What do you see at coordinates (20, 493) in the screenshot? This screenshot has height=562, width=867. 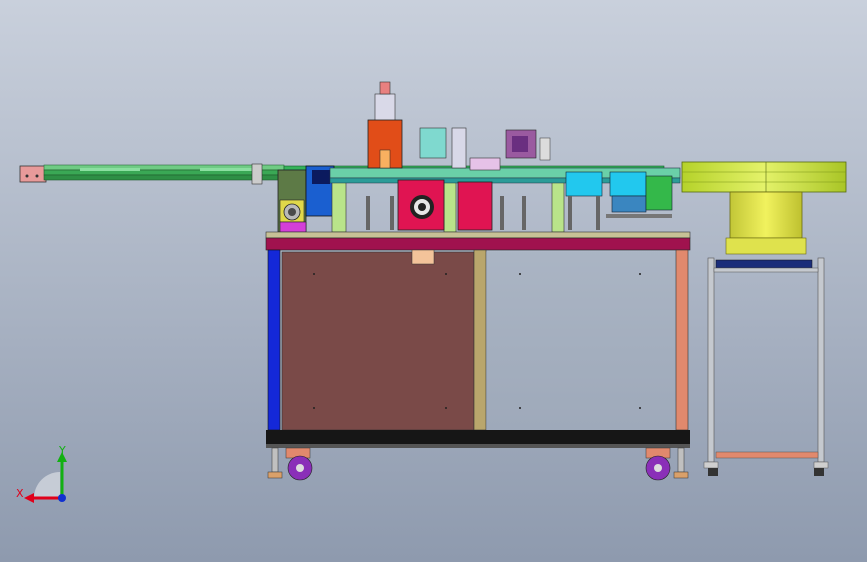 I see `x-axis-label: X` at bounding box center [20, 493].